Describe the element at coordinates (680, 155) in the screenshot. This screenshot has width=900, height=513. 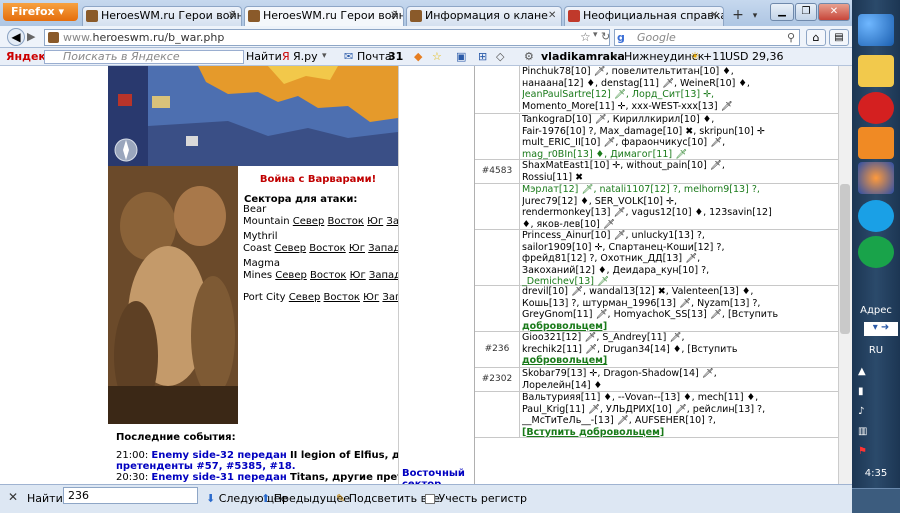
I see `participant-line: mag_r0BIn[13] ♦, Димагог[11] 🗡` at that location.